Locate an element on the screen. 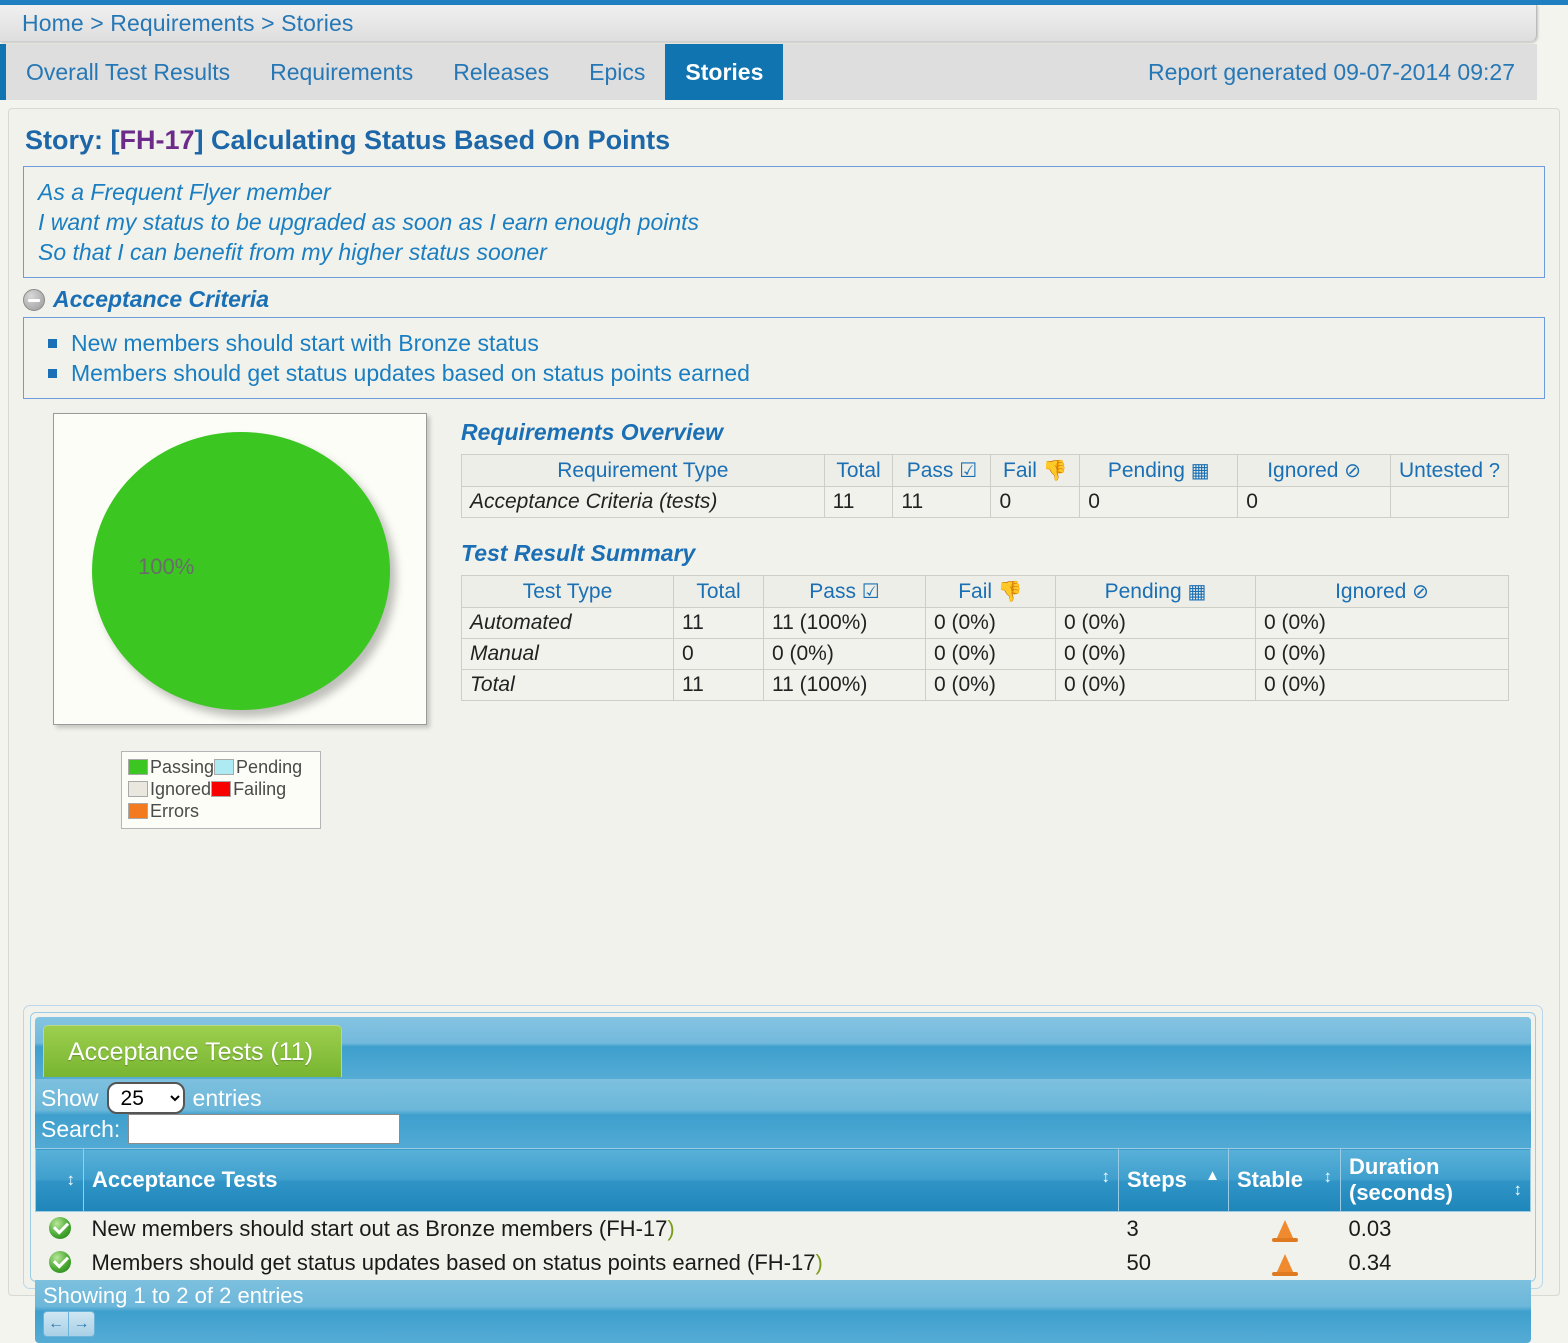 This screenshot has width=1568, height=1343. column-acceptance-tests: Acceptance Tests ↕ is located at coordinates (601, 1180).